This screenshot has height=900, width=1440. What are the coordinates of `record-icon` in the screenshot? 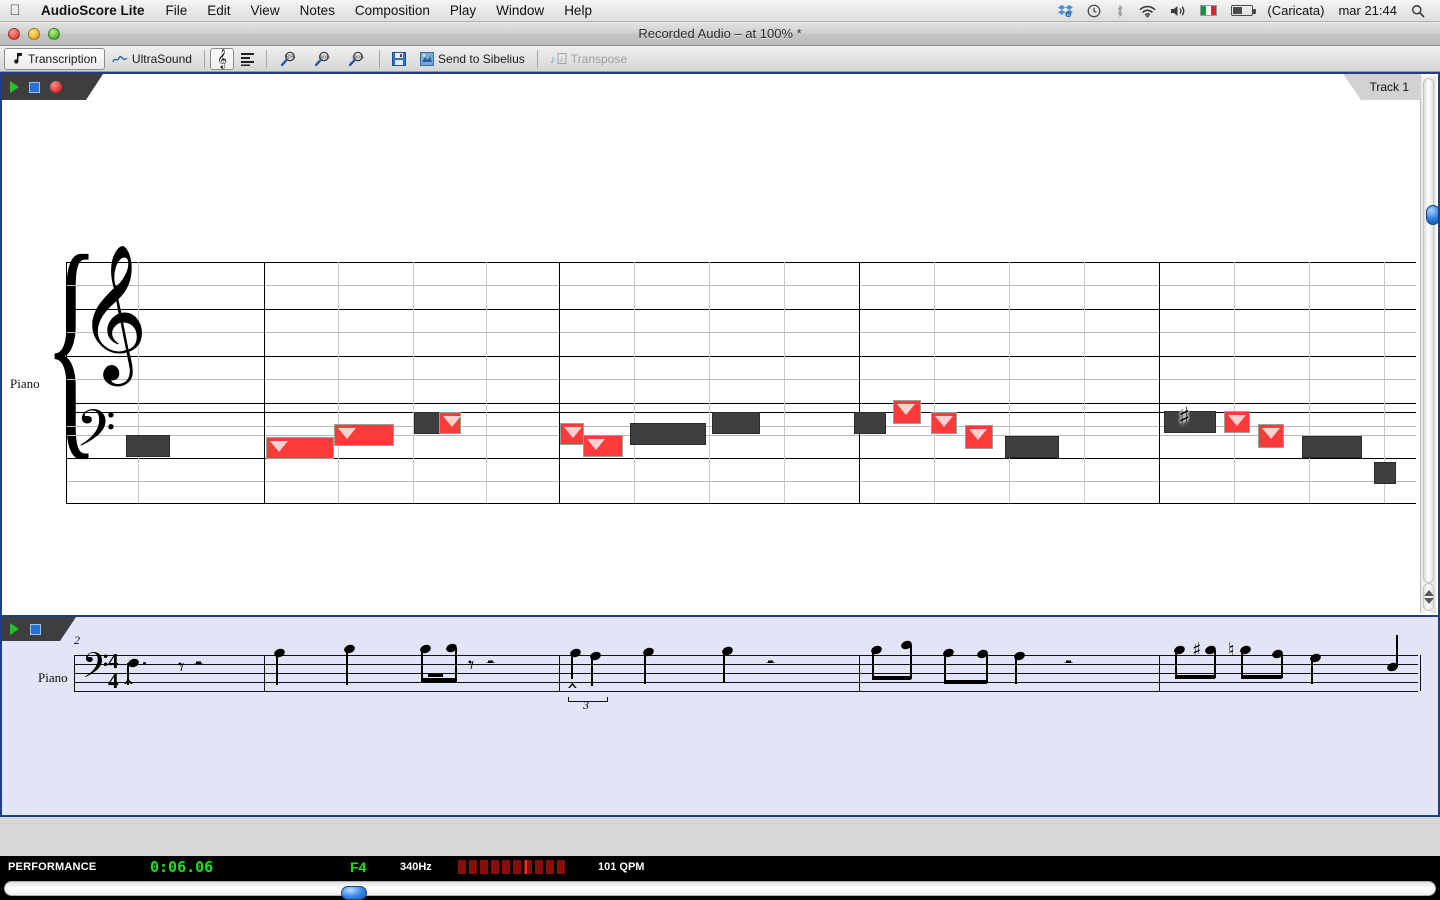 It's located at (56, 87).